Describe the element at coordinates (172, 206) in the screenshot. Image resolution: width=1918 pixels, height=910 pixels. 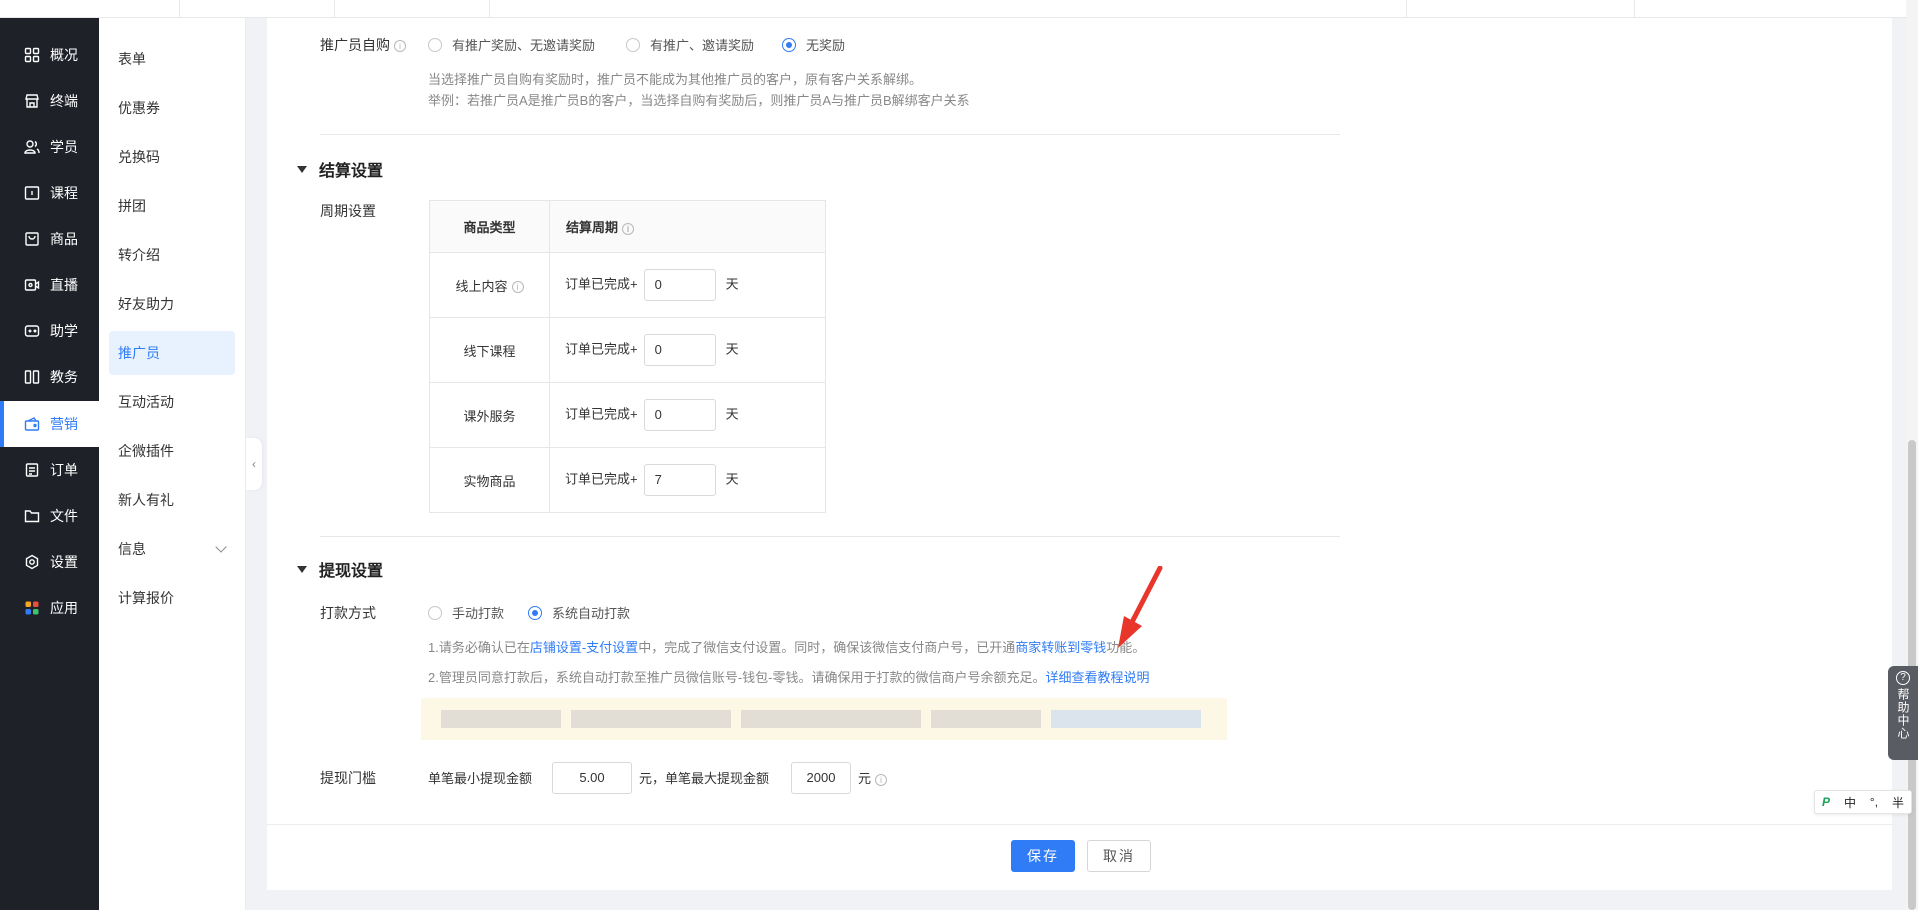
I see `subnav-item-group-buy: 拼团` at that location.